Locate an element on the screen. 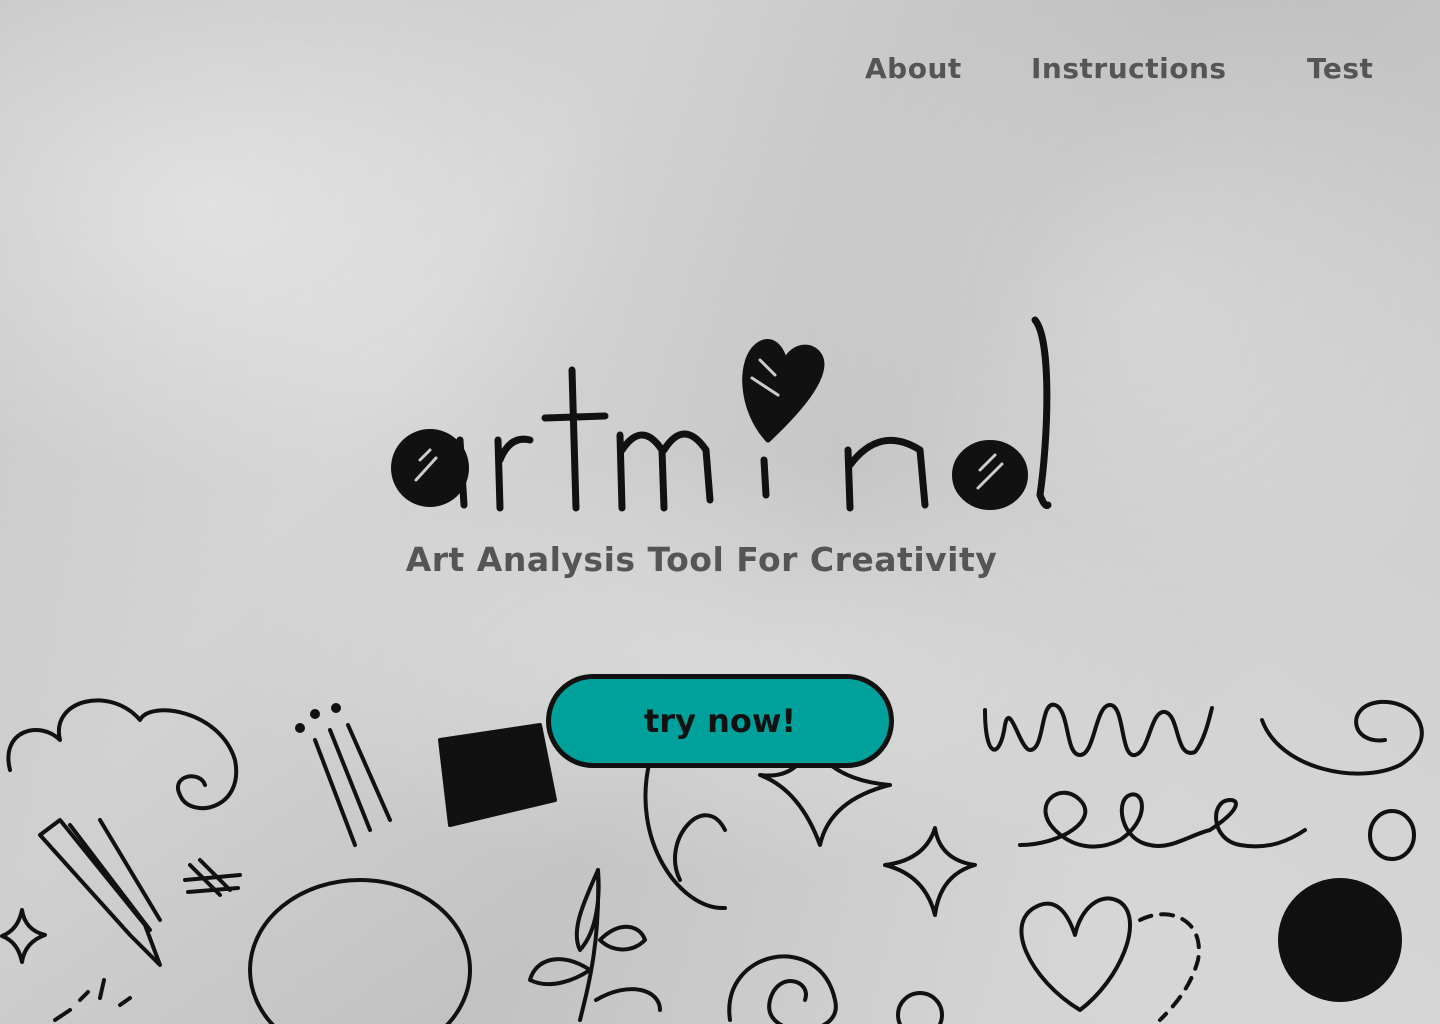  pencil-icon is located at coordinates (100, 892).